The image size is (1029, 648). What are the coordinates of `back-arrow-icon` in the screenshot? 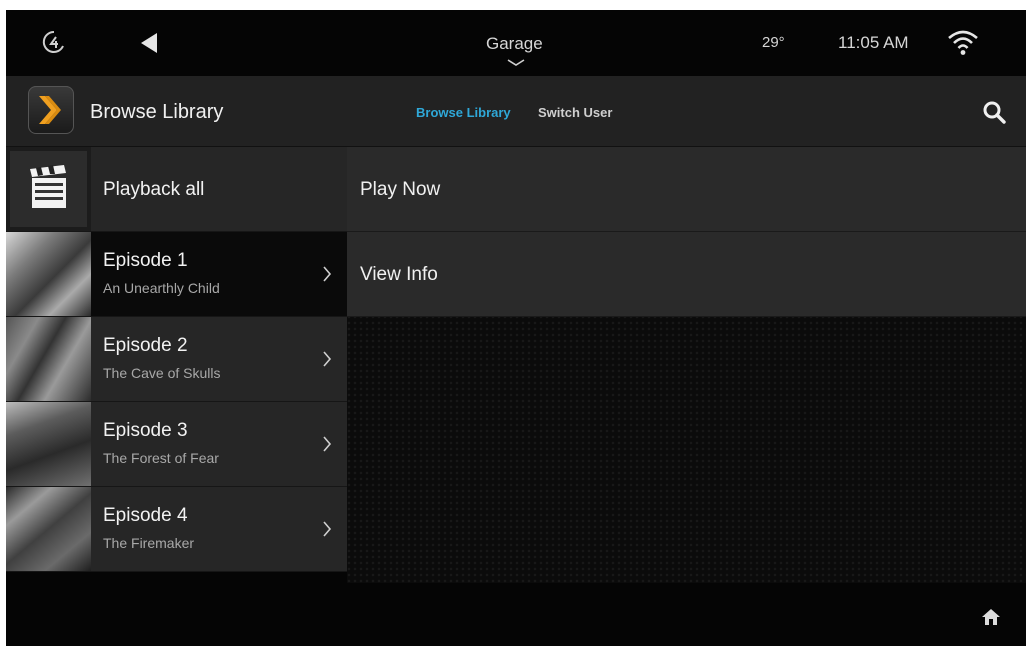 It's located at (149, 43).